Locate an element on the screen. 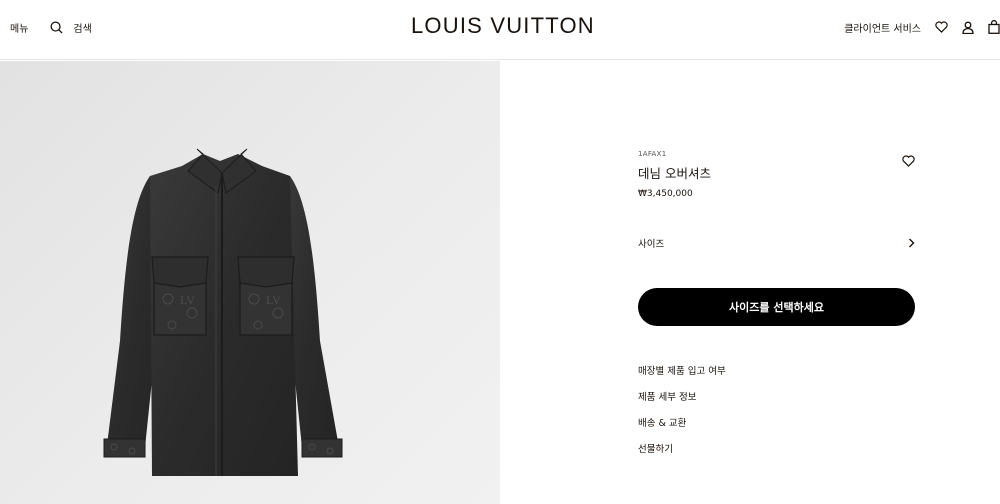 The image size is (1000, 504). search-icon is located at coordinates (56, 27).